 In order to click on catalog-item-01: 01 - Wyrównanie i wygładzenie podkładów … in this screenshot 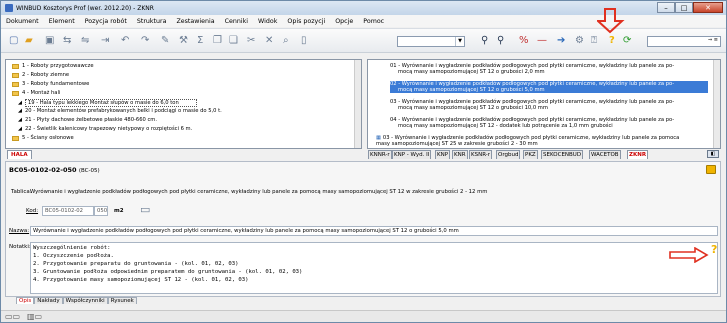, I will do `click(532, 69)`.